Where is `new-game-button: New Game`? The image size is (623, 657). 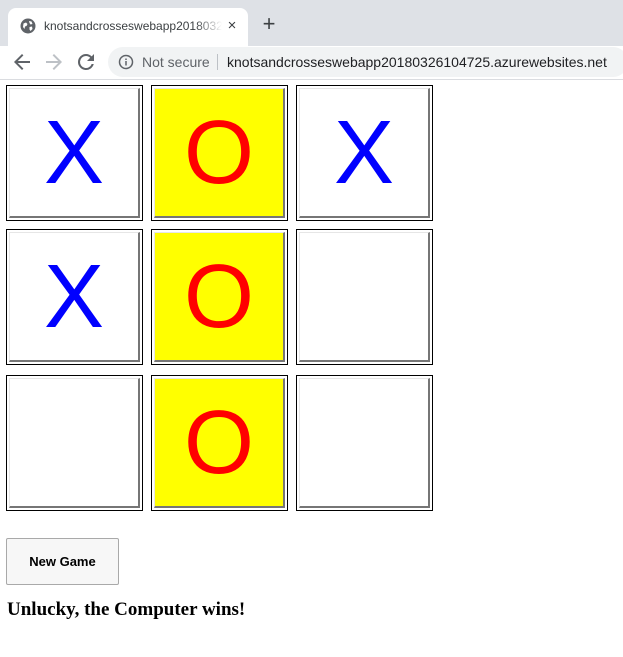
new-game-button: New Game is located at coordinates (62, 561).